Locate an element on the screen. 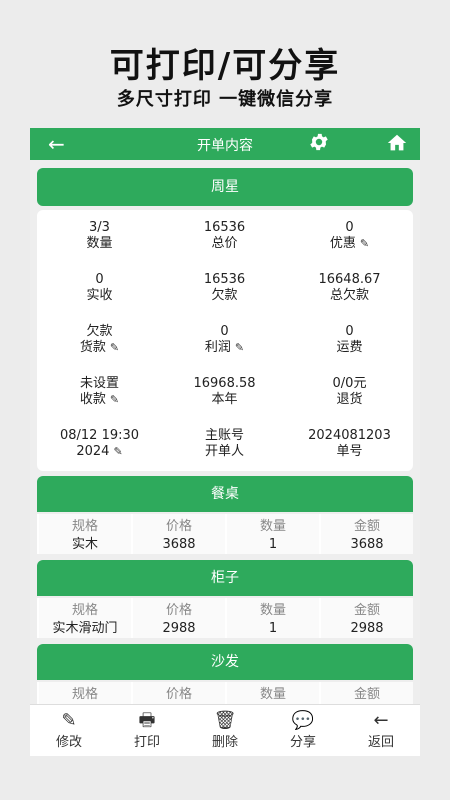 Image resolution: width=450 pixels, height=800 pixels. summary-label-row: 2024 ✎ is located at coordinates (99, 452).